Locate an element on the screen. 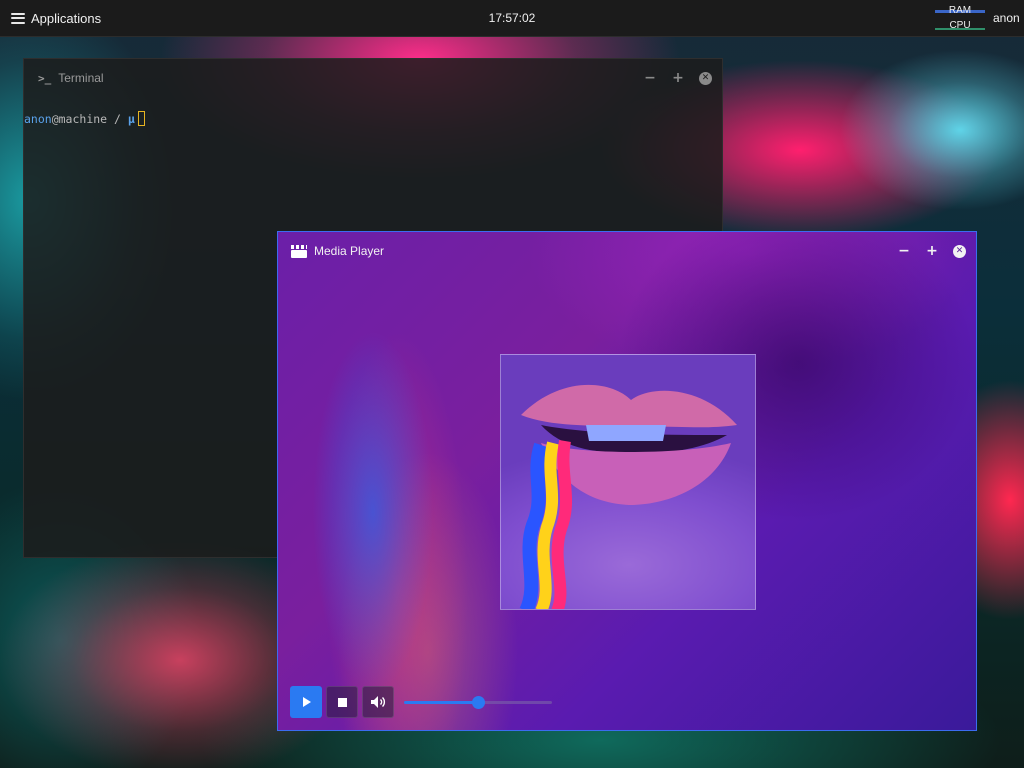 The image size is (1024, 768). ram-label: RAM is located at coordinates (960, 10).